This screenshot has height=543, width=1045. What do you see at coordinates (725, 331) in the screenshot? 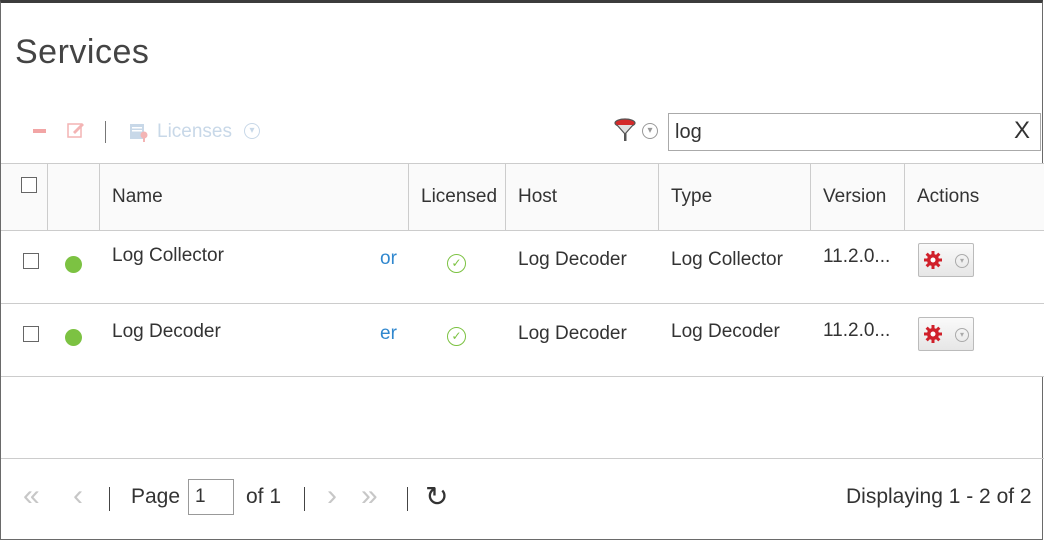
I see `service-type: Log Decoder` at bounding box center [725, 331].